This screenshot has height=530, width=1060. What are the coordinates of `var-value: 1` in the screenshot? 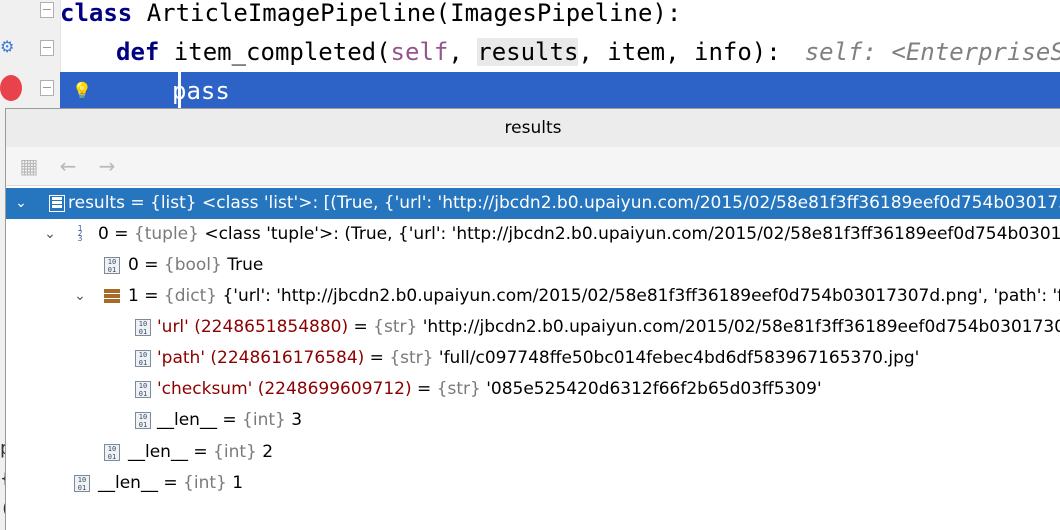 It's located at (235, 483).